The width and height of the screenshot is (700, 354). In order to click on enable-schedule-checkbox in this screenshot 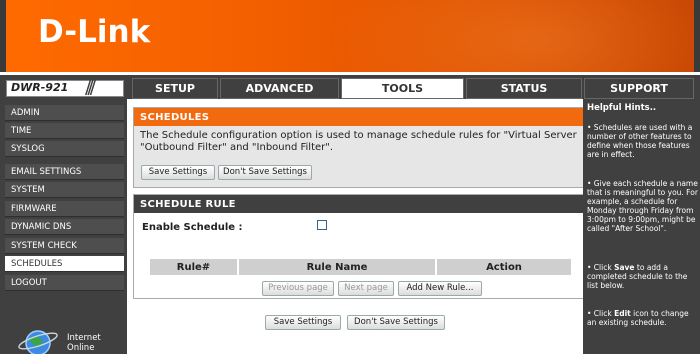, I will do `click(322, 225)`.